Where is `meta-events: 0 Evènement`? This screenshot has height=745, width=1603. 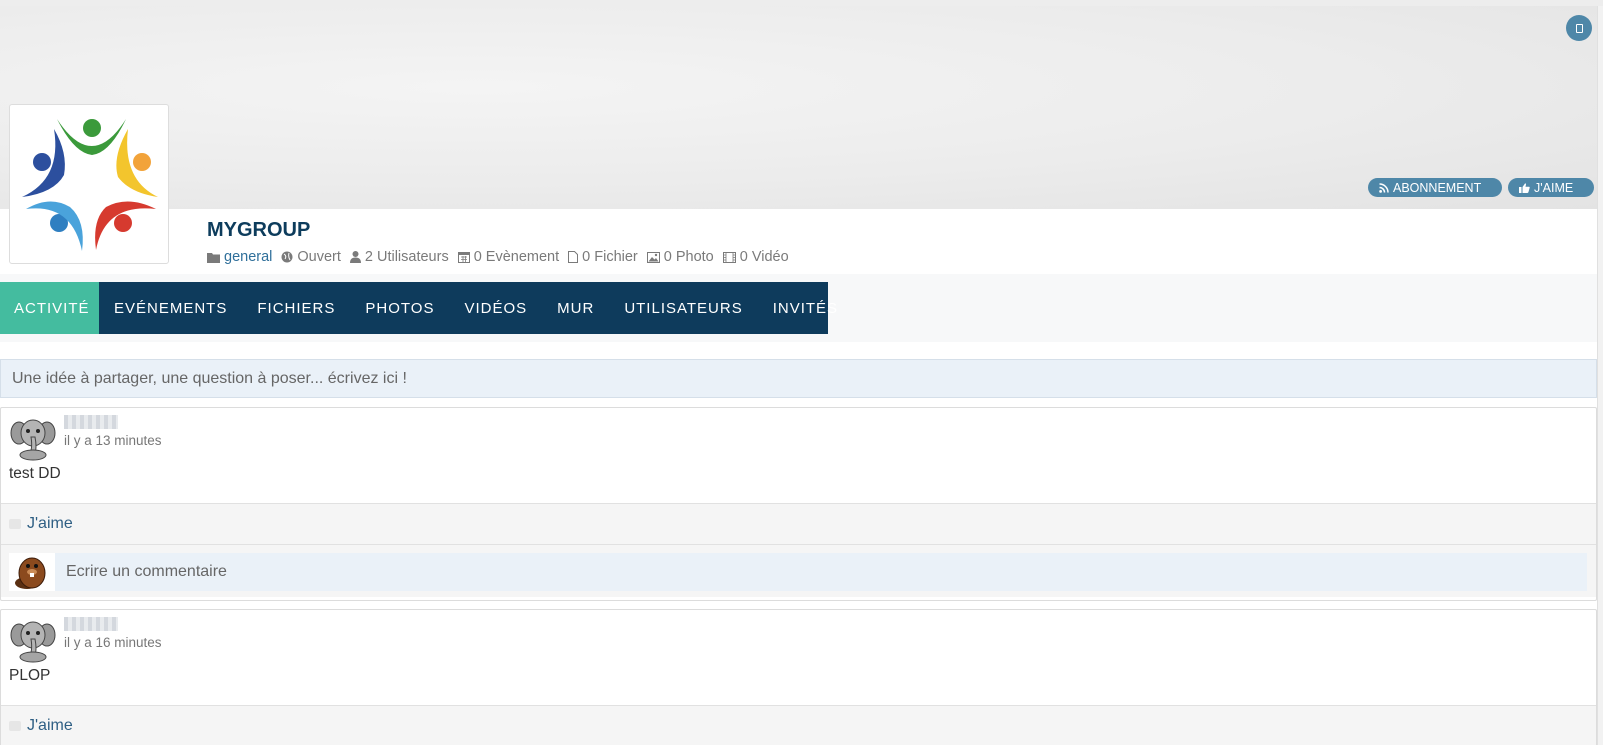 meta-events: 0 Evènement is located at coordinates (508, 257).